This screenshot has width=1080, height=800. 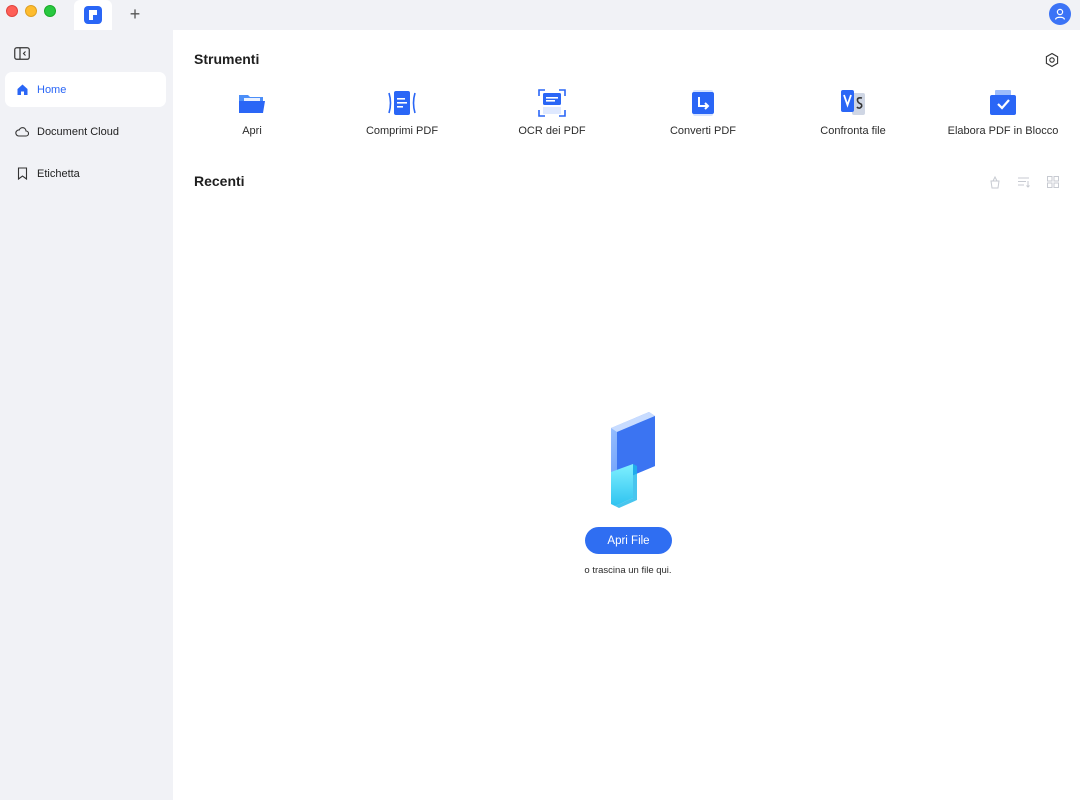 What do you see at coordinates (12, 11) in the screenshot?
I see `close-window-button` at bounding box center [12, 11].